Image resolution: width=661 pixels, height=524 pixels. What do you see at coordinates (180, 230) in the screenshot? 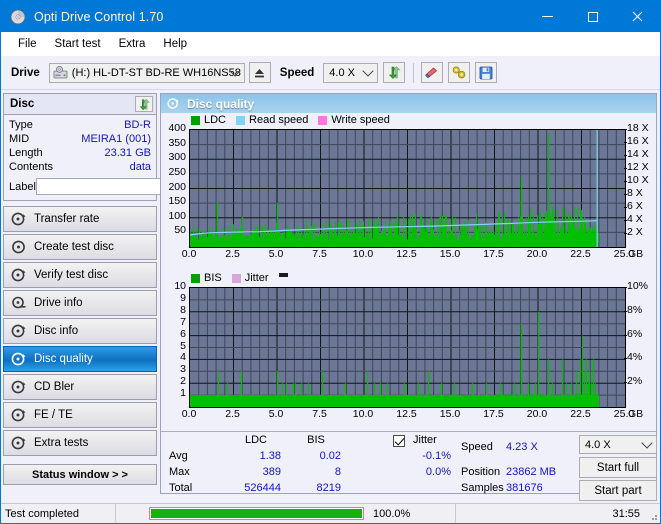
I see `ldc-y-tick: 50` at bounding box center [180, 230].